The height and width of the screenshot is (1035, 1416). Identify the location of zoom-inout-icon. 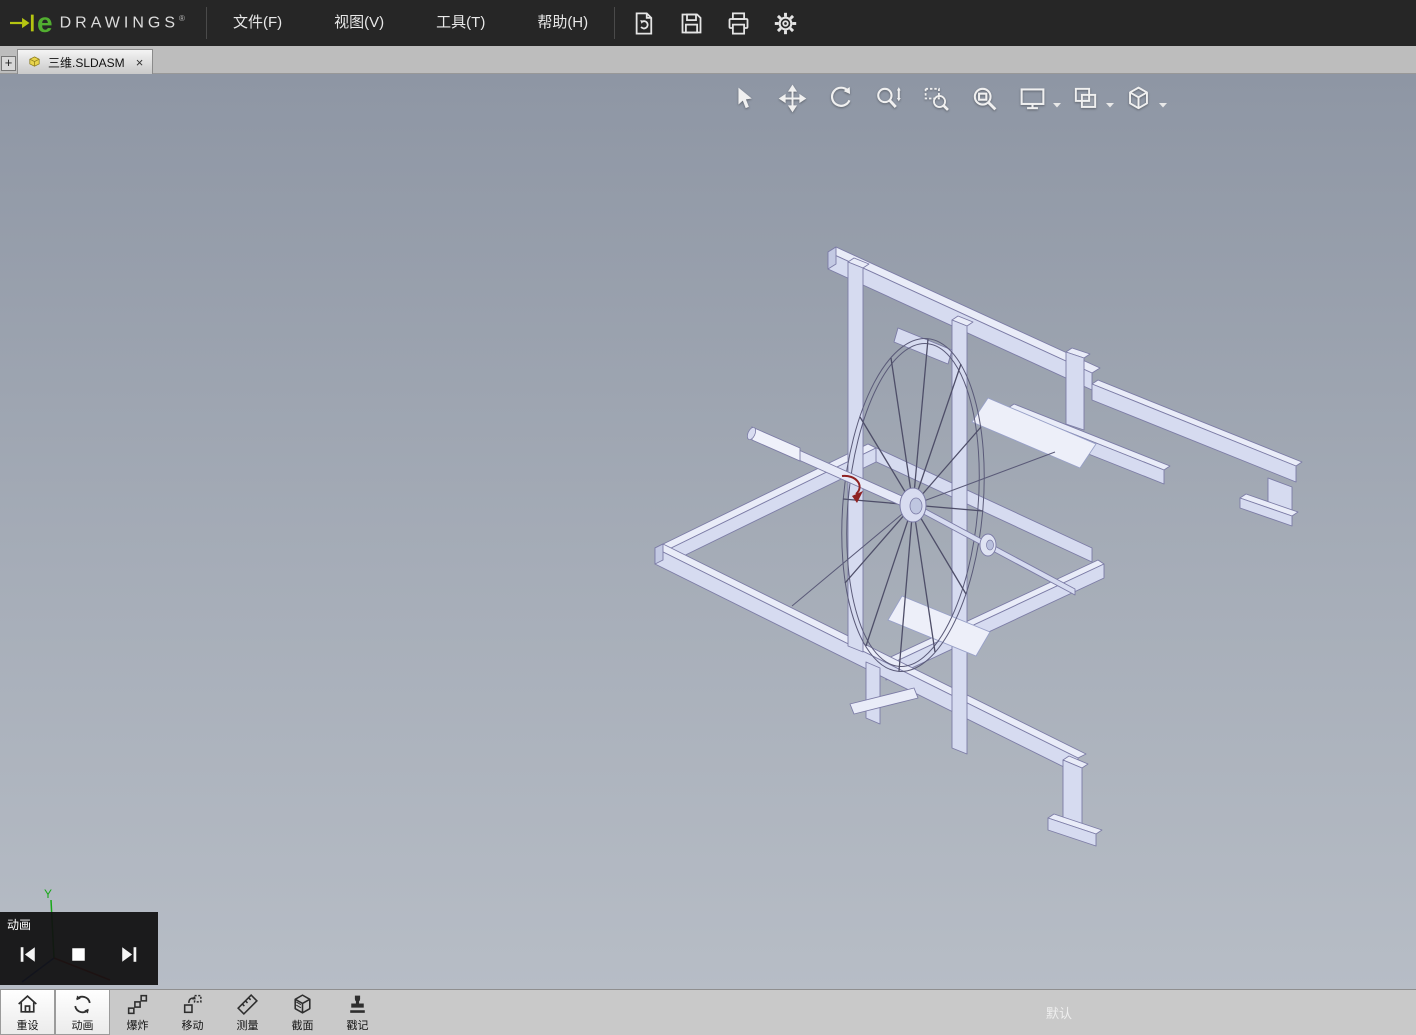
(888, 97).